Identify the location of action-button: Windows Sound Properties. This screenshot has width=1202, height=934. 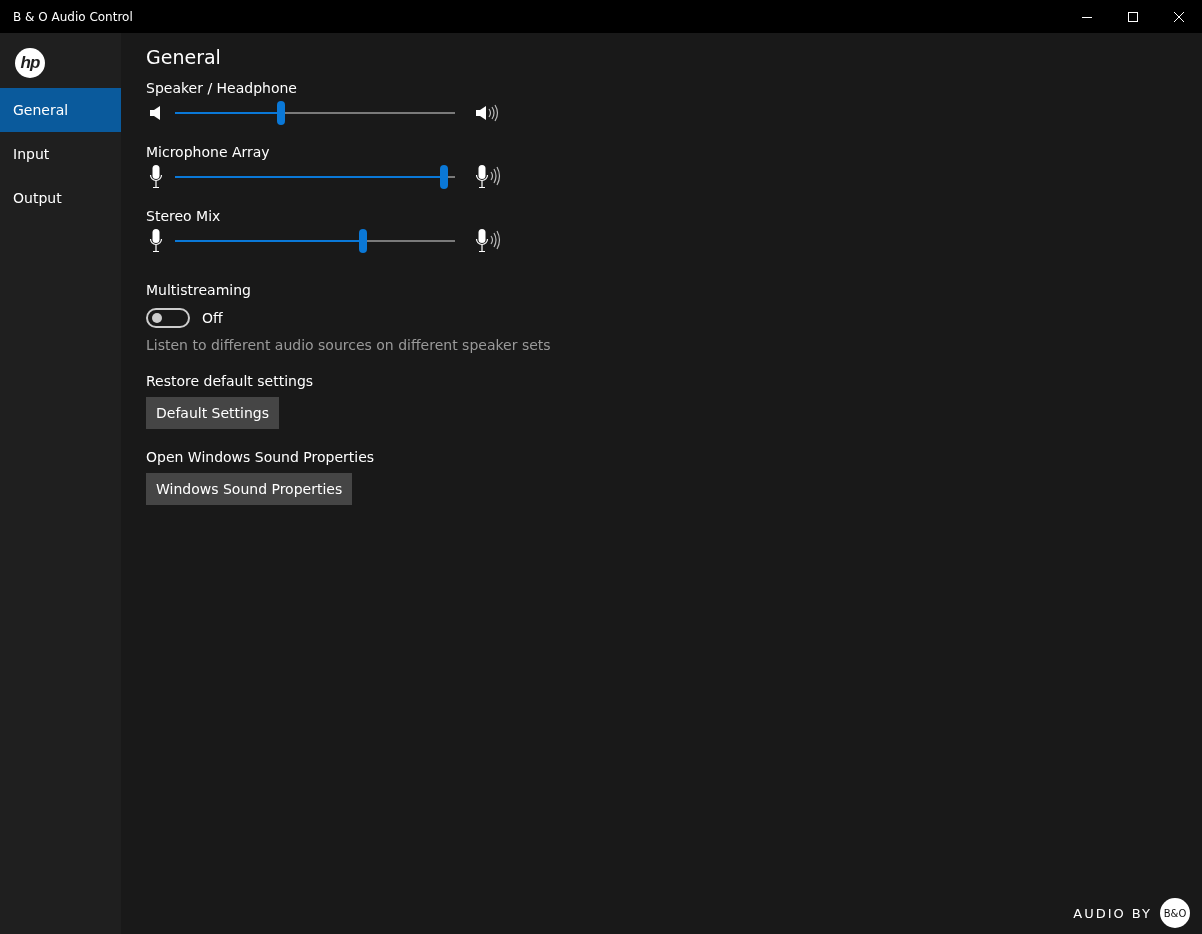
(249, 489).